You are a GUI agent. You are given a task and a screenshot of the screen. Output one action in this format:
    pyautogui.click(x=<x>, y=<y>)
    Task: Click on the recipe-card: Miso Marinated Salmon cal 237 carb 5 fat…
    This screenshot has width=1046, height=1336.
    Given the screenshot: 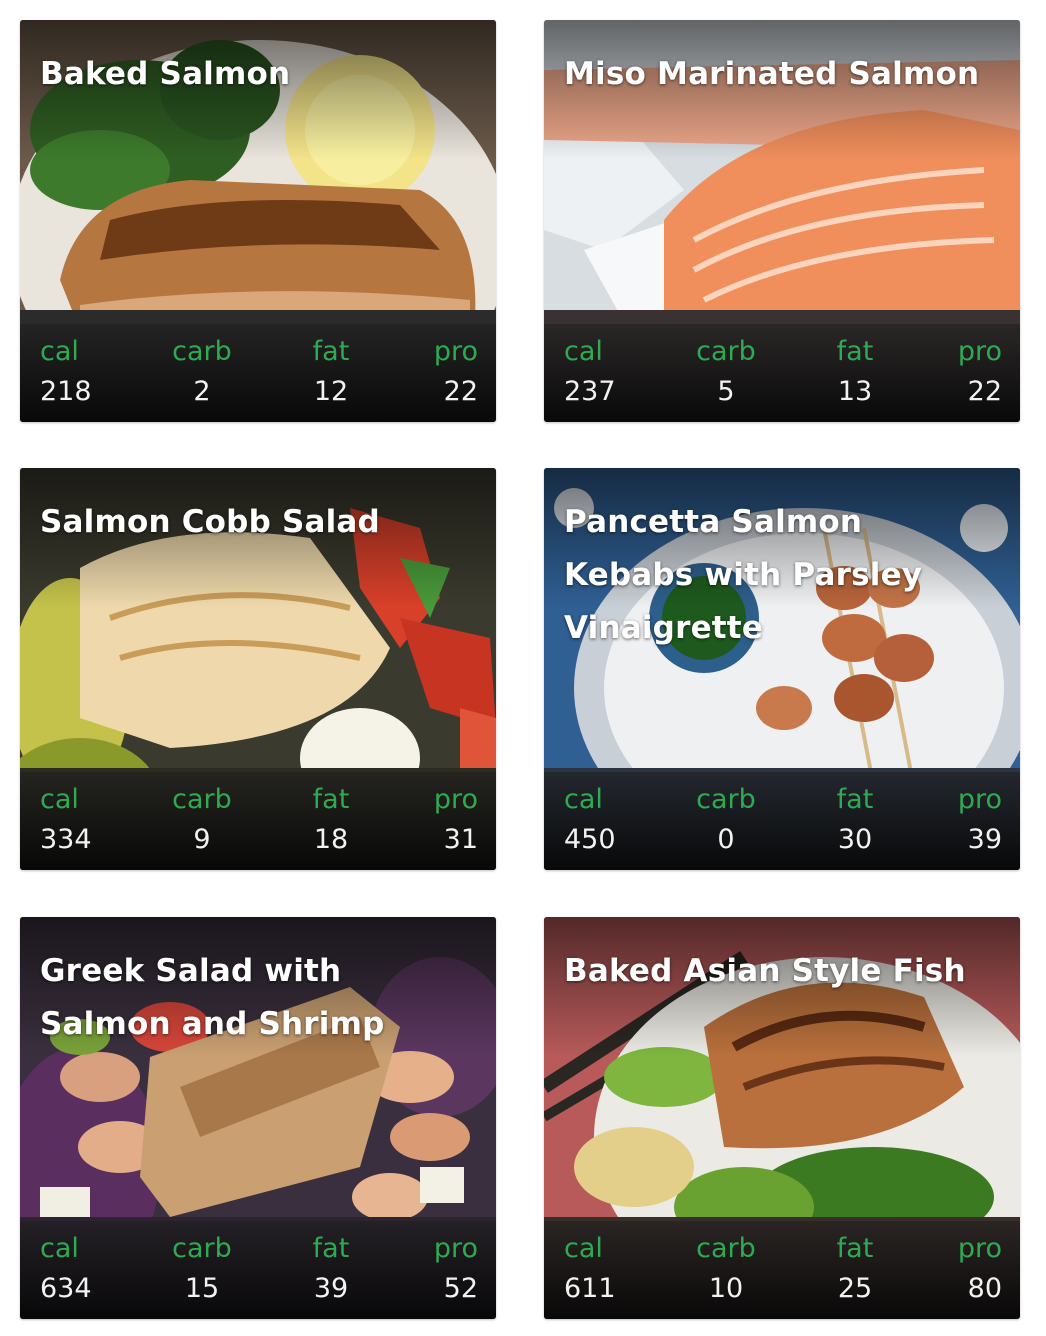 What is the action you would take?
    pyautogui.click(x=782, y=221)
    